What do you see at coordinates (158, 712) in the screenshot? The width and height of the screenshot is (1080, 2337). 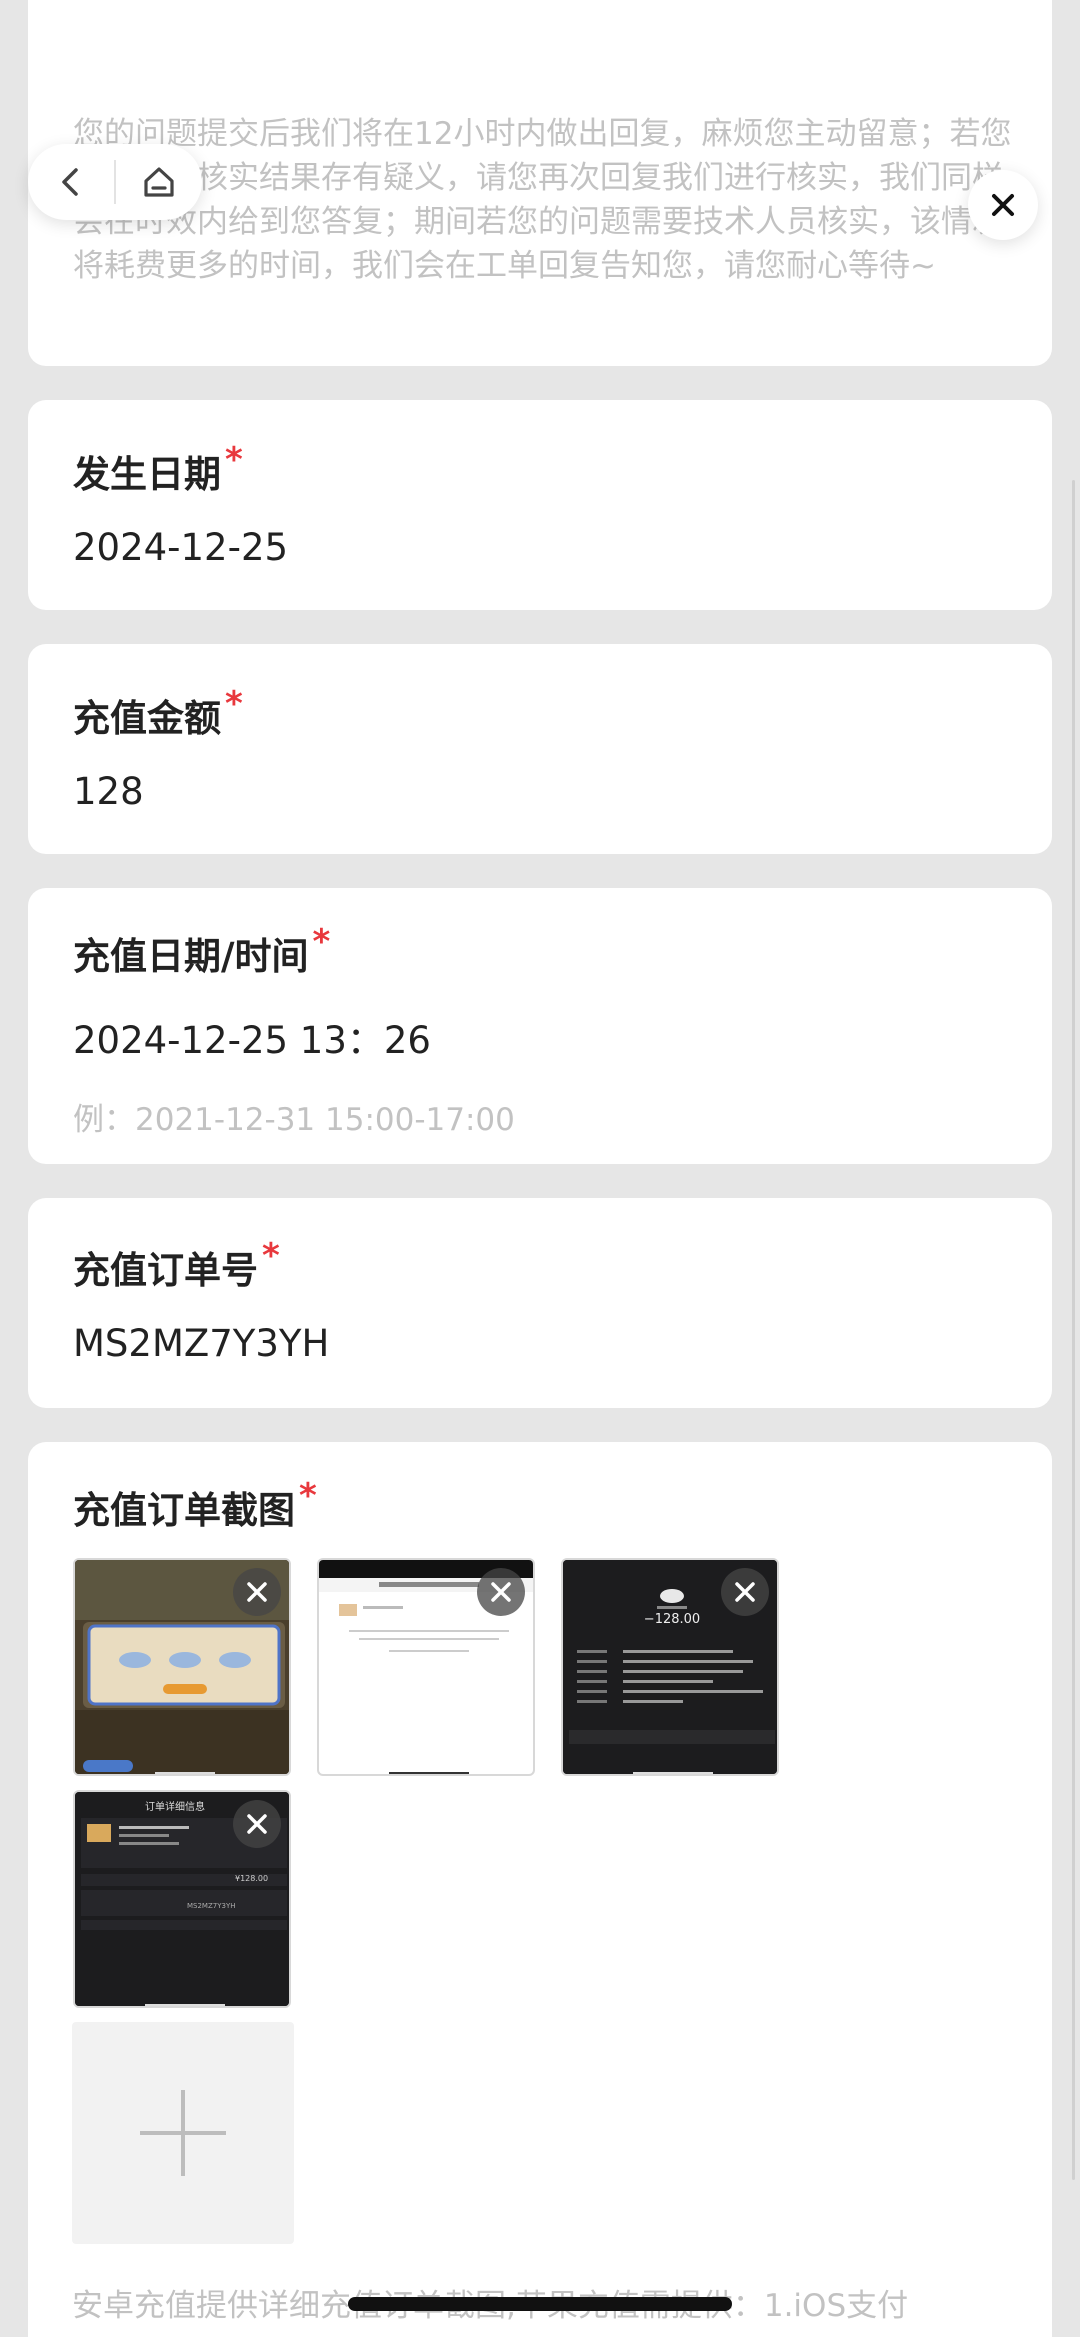 I see `amount-label: 充值金额 *` at bounding box center [158, 712].